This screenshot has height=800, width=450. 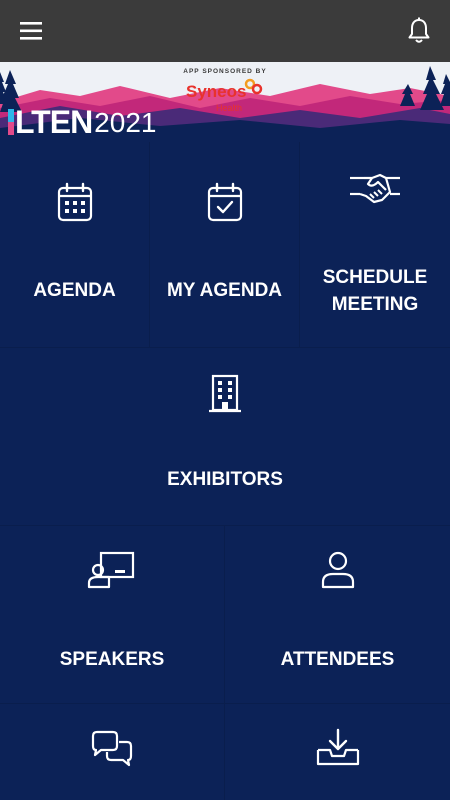 What do you see at coordinates (225, 479) in the screenshot?
I see `tile-exhibitors-label: EXHIBITORS` at bounding box center [225, 479].